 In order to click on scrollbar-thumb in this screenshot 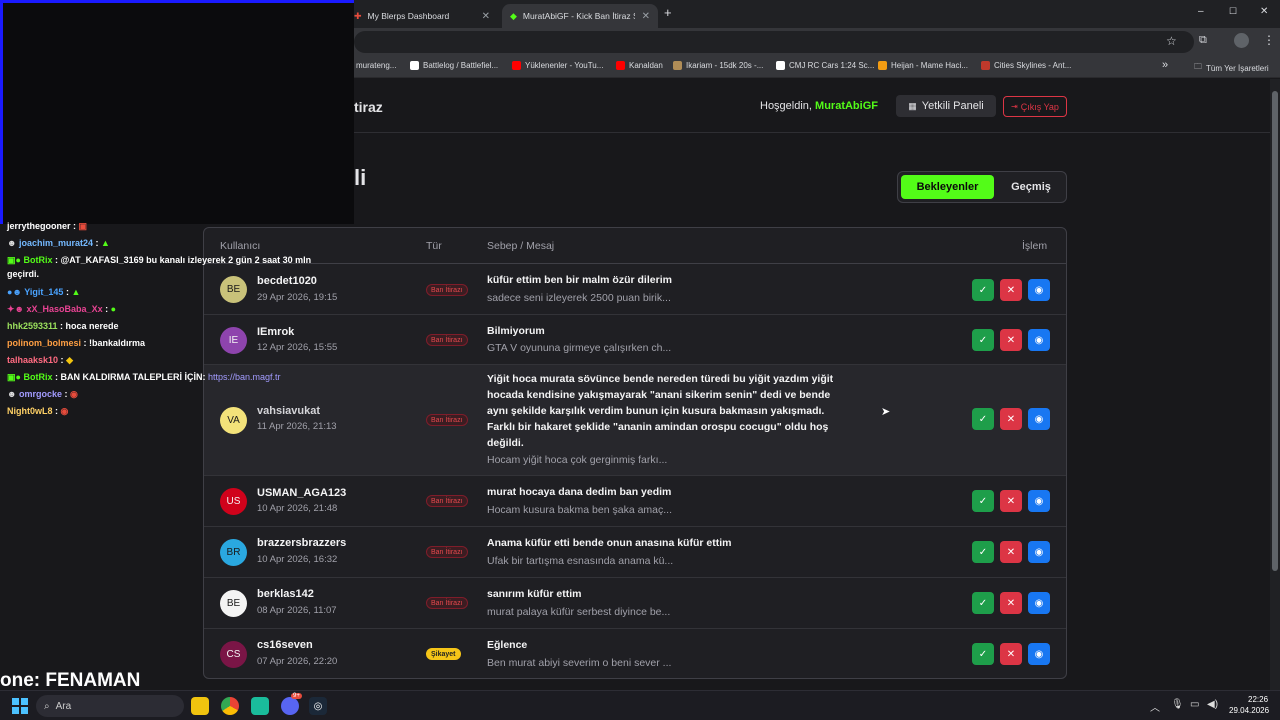, I will do `click(1275, 331)`.